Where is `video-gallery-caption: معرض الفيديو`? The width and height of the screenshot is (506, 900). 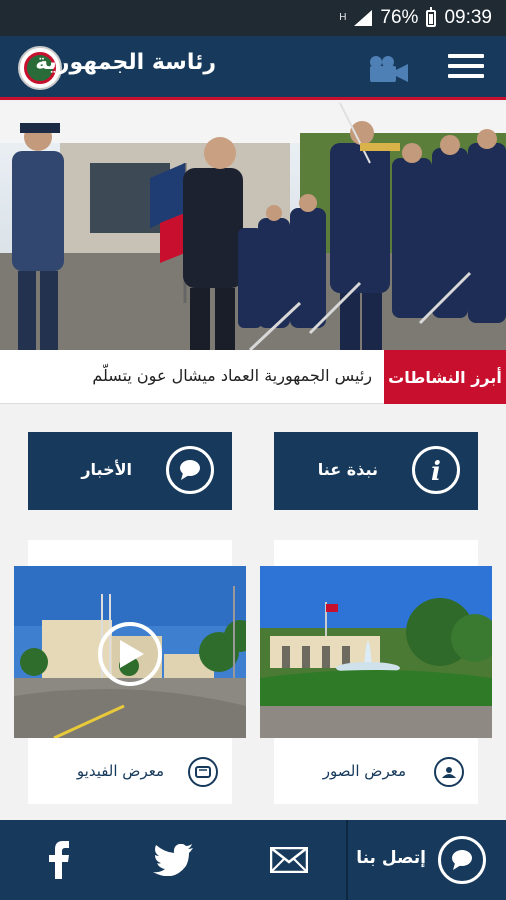
video-gallery-caption: معرض الفيديو is located at coordinates (130, 772).